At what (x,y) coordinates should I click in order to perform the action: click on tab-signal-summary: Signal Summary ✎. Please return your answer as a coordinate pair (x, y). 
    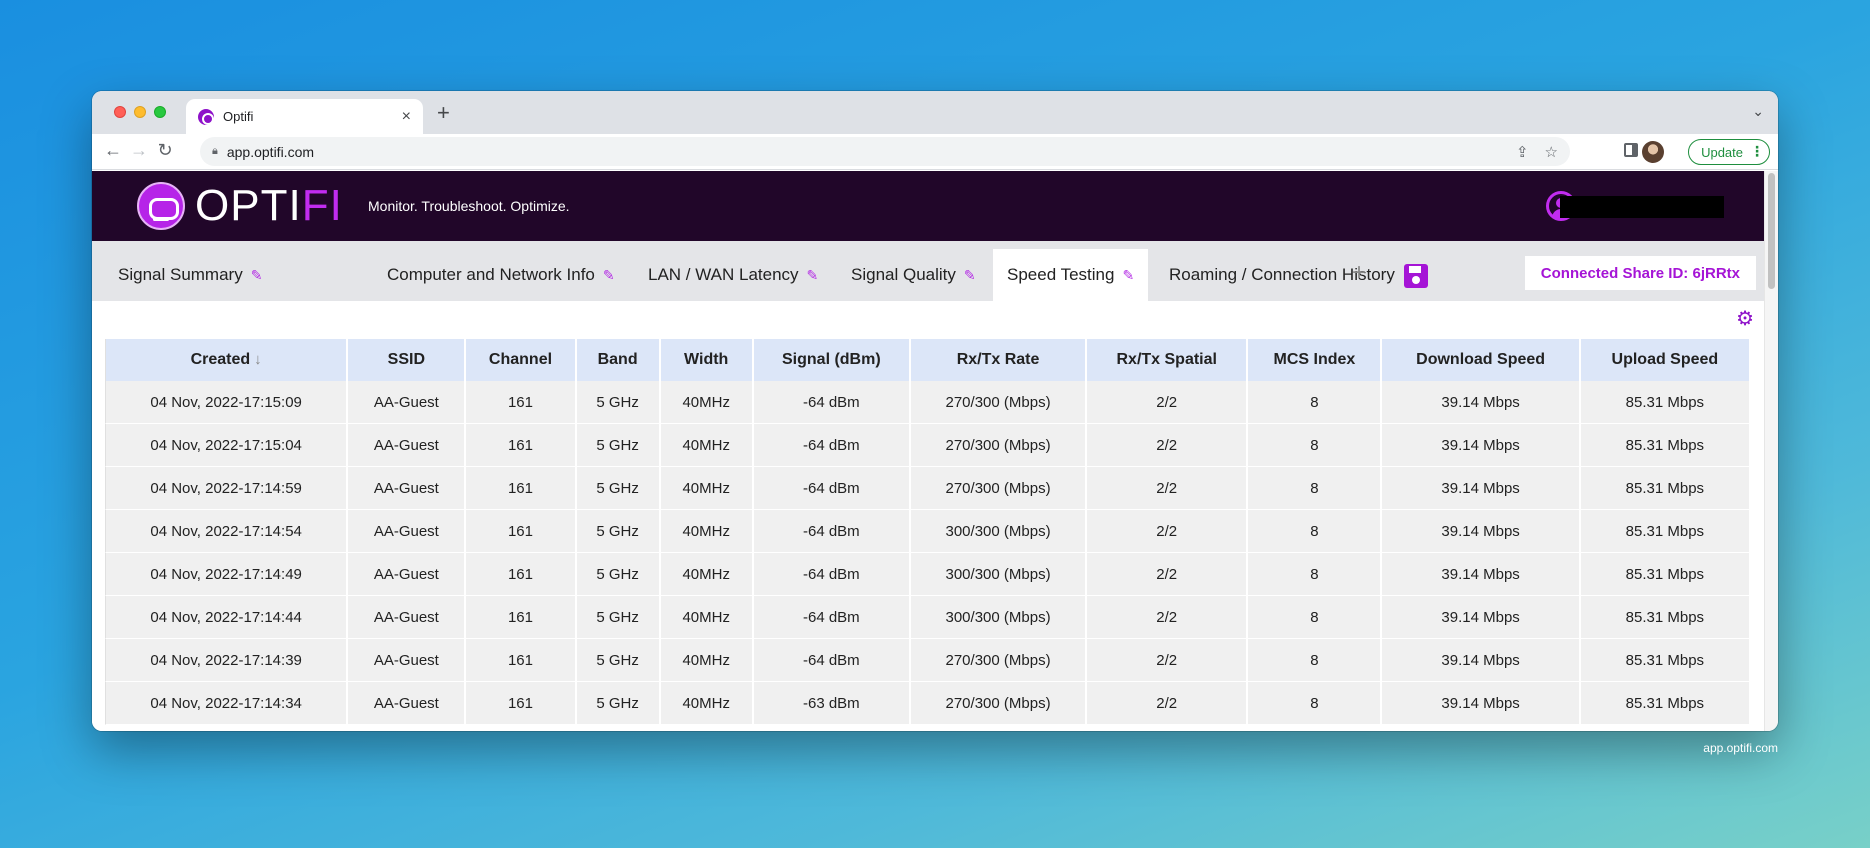
    Looking at the image, I should click on (190, 275).